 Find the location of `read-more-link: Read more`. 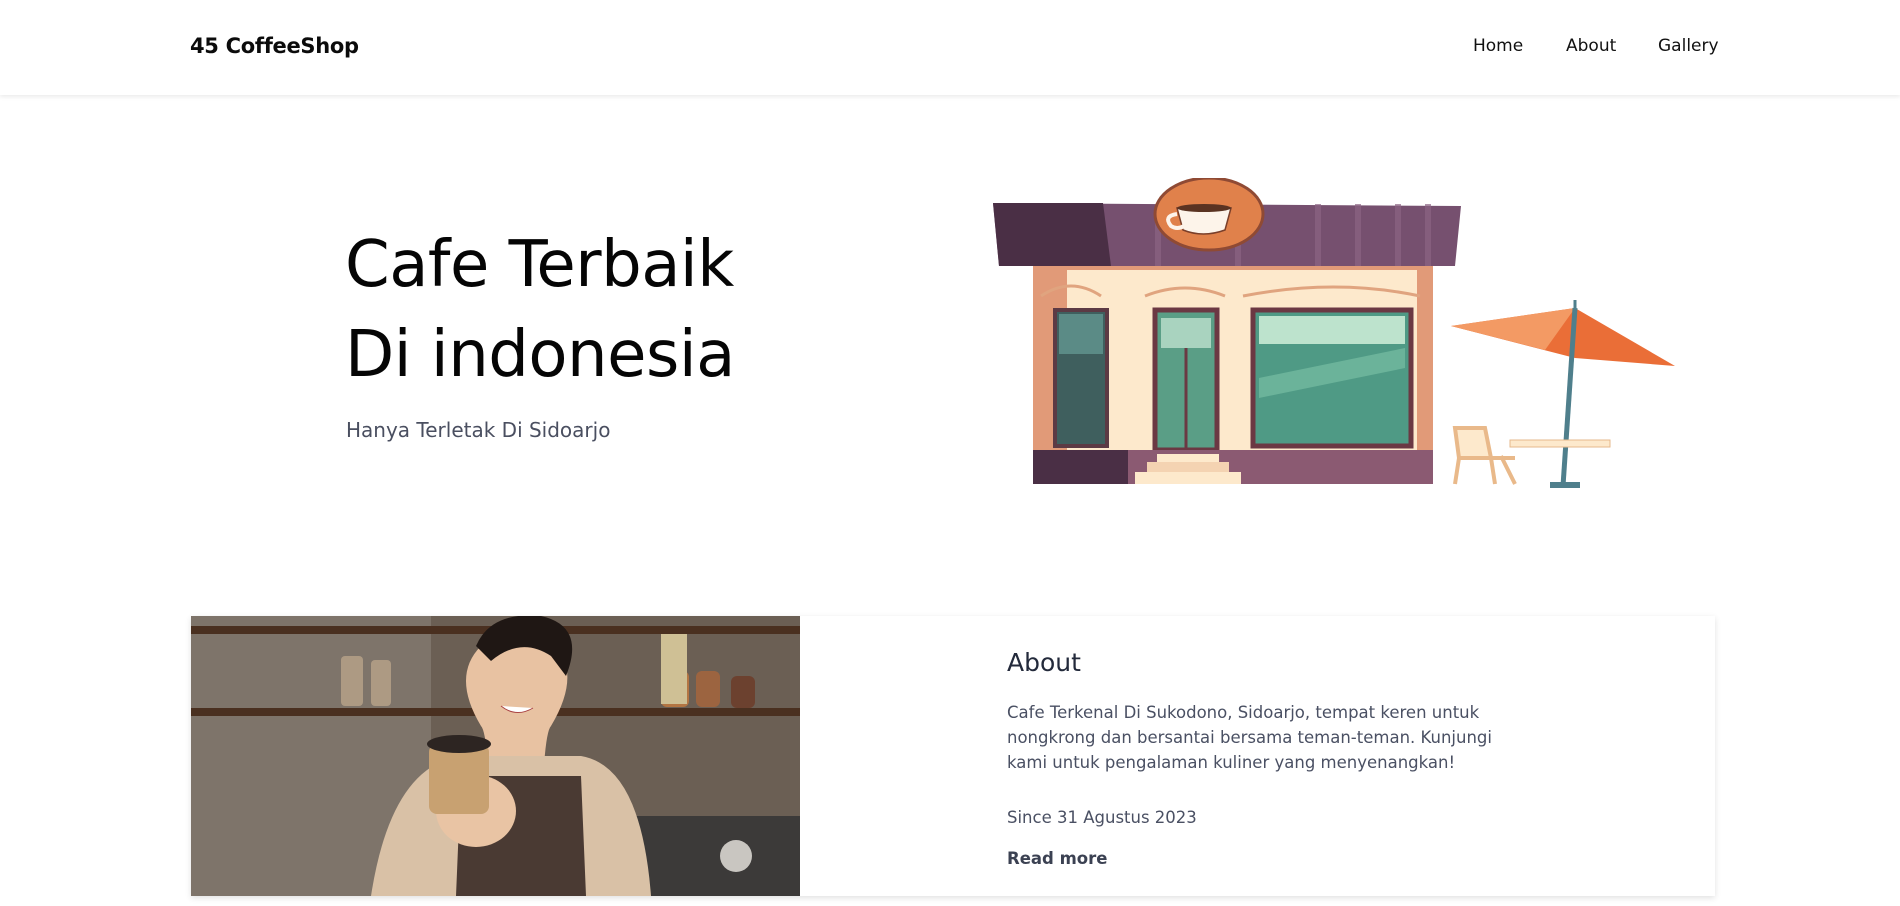

read-more-link: Read more is located at coordinates (1057, 858).